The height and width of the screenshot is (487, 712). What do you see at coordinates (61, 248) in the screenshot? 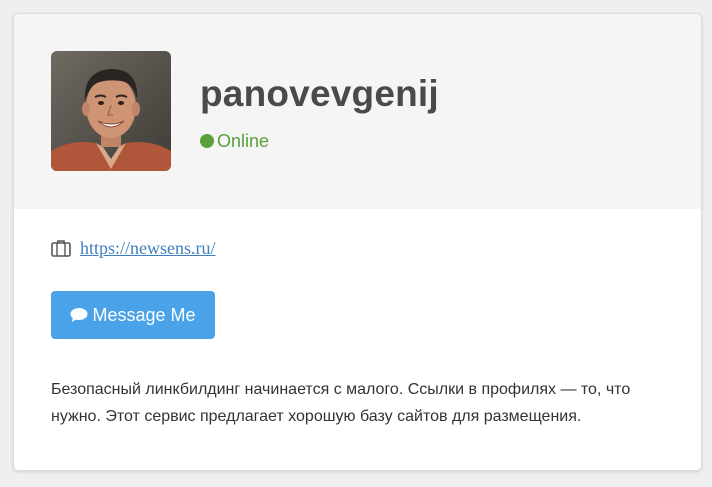
I see `briefcase-icon` at bounding box center [61, 248].